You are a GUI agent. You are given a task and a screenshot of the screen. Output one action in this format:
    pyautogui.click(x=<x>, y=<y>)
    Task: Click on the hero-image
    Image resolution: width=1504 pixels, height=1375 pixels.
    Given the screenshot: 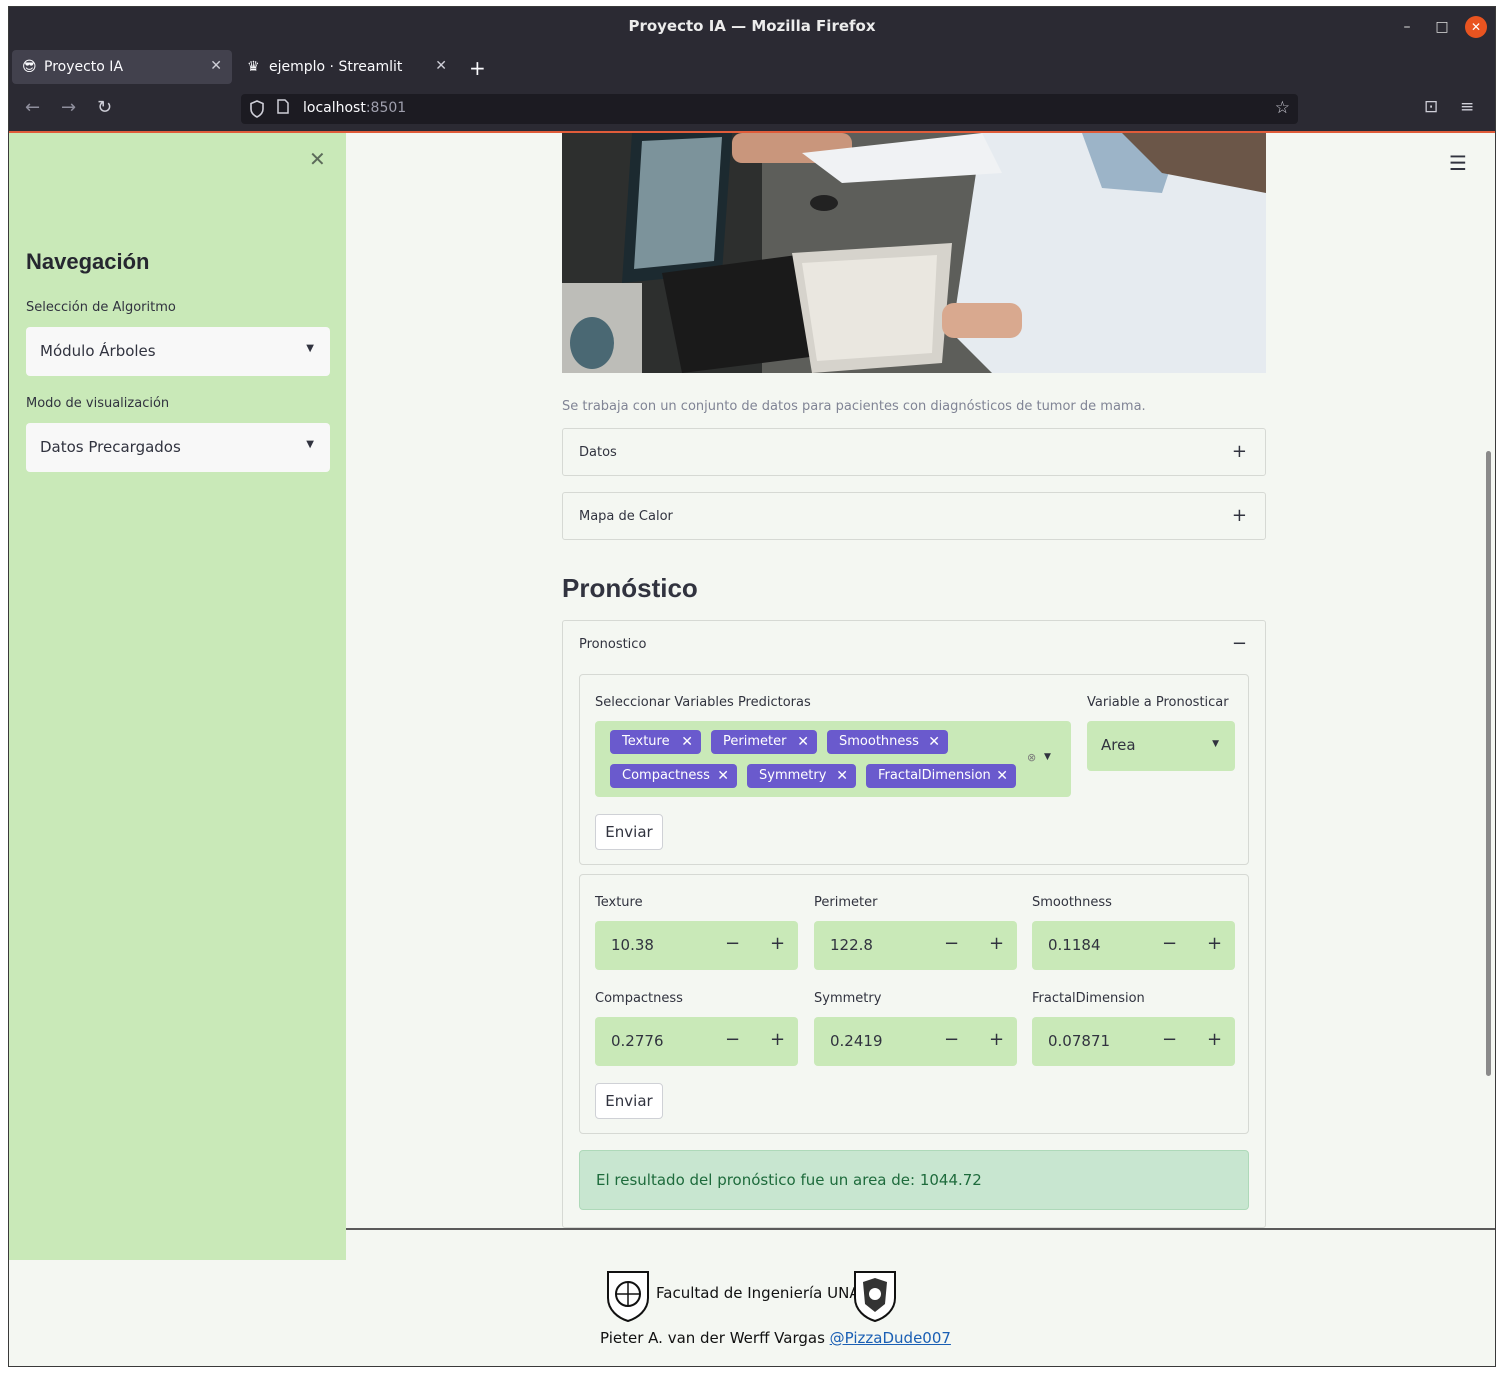 What is the action you would take?
    pyautogui.click(x=914, y=253)
    